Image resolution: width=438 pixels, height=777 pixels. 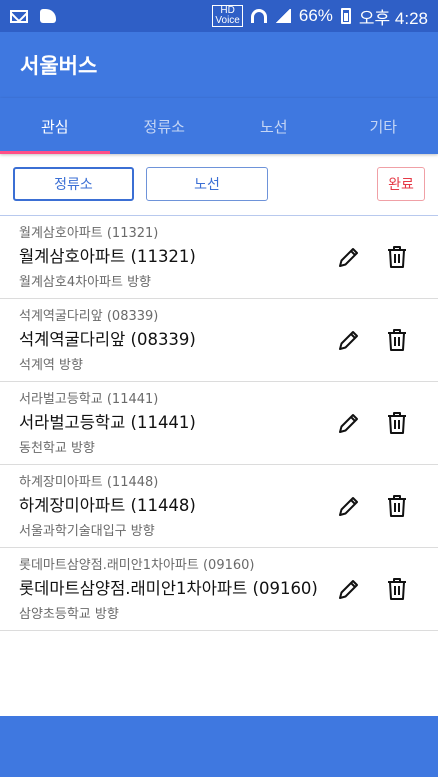 What do you see at coordinates (57, 448) in the screenshot?
I see `item-direction: 동천학교 방향` at bounding box center [57, 448].